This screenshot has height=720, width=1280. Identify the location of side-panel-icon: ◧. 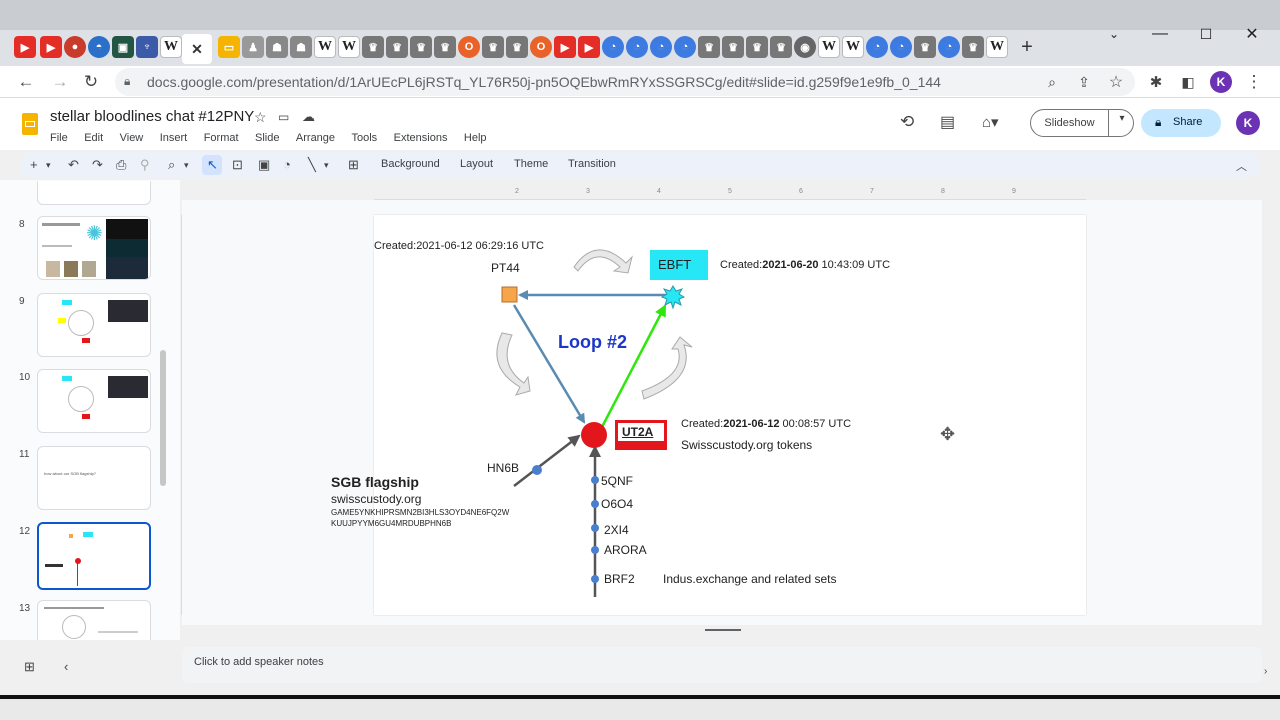
(1188, 82).